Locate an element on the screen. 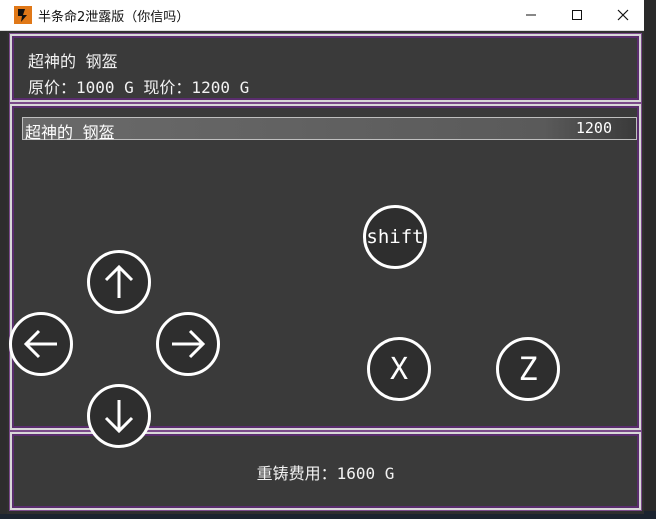  arrow-up-icon is located at coordinates (119, 281).